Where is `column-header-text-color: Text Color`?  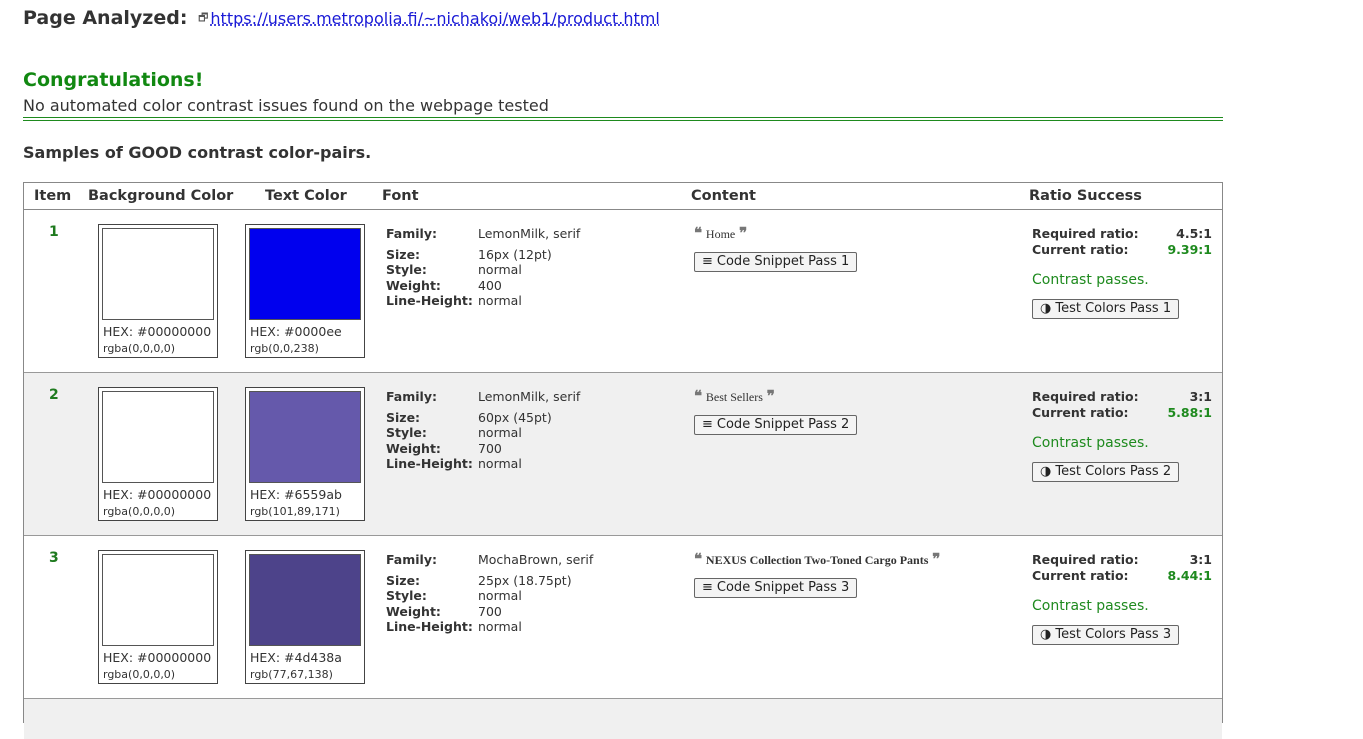 column-header-text-color: Text Color is located at coordinates (306, 196).